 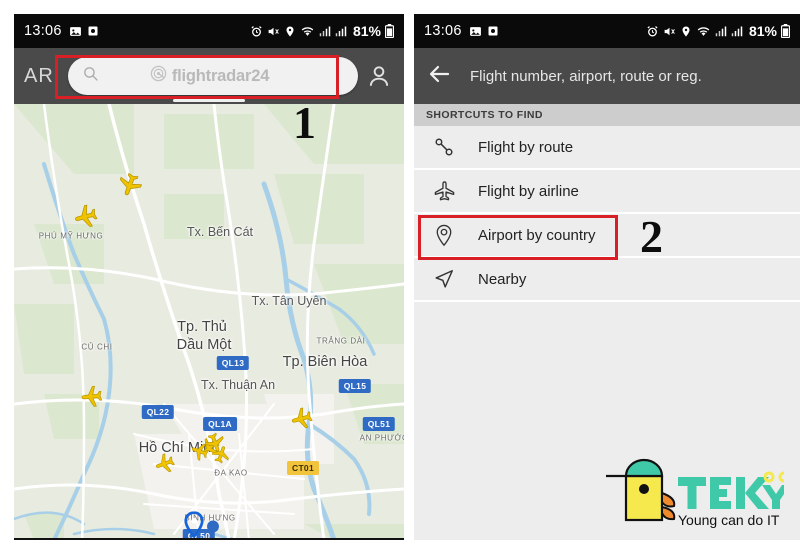 What do you see at coordinates (526, 147) in the screenshot?
I see `shortcut-label: Flight by route` at bounding box center [526, 147].